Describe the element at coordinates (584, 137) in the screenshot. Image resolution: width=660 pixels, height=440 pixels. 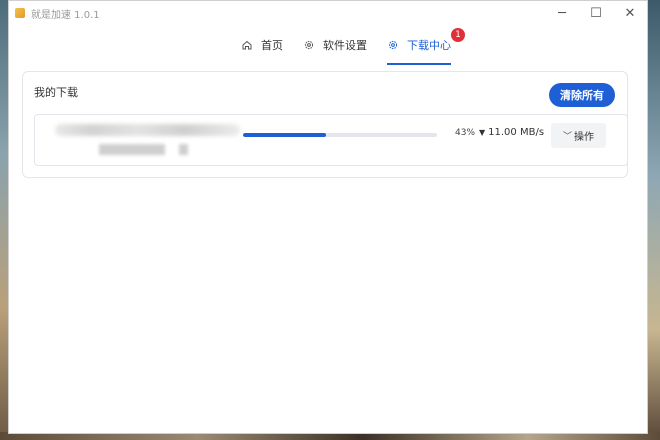
I see `actions-label: 操作` at that location.